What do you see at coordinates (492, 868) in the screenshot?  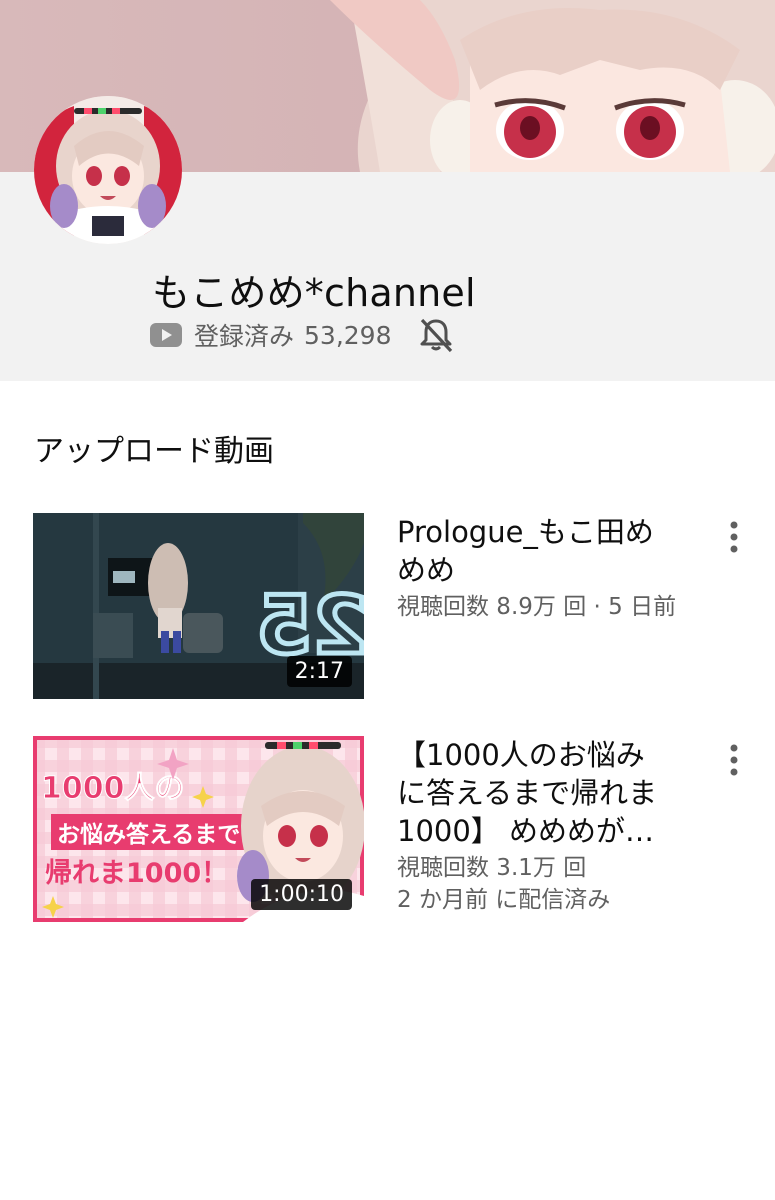 I see `video-stats: 視聴回数 3.1万 回` at bounding box center [492, 868].